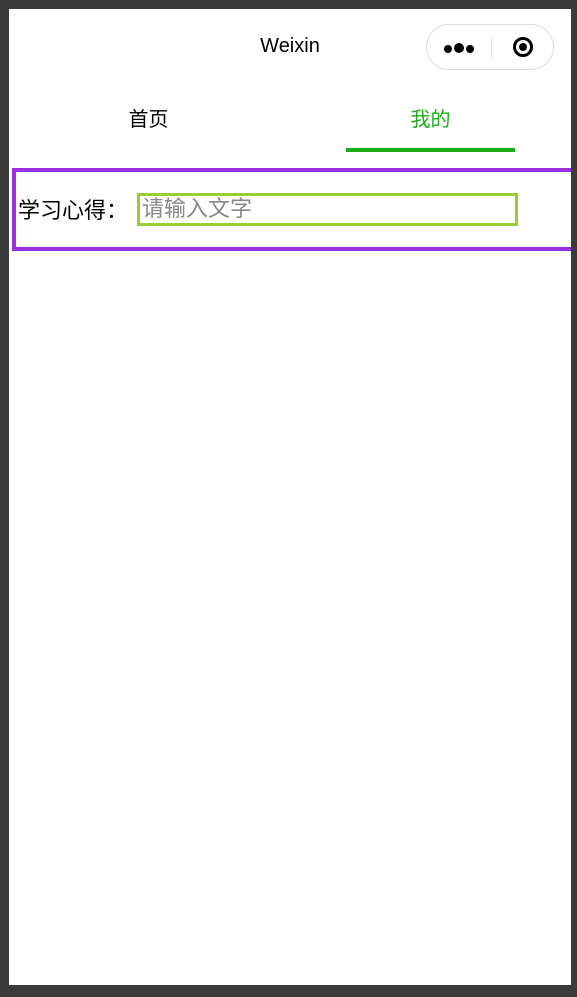 The height and width of the screenshot is (997, 577). I want to click on capsule-menu, so click(490, 47).